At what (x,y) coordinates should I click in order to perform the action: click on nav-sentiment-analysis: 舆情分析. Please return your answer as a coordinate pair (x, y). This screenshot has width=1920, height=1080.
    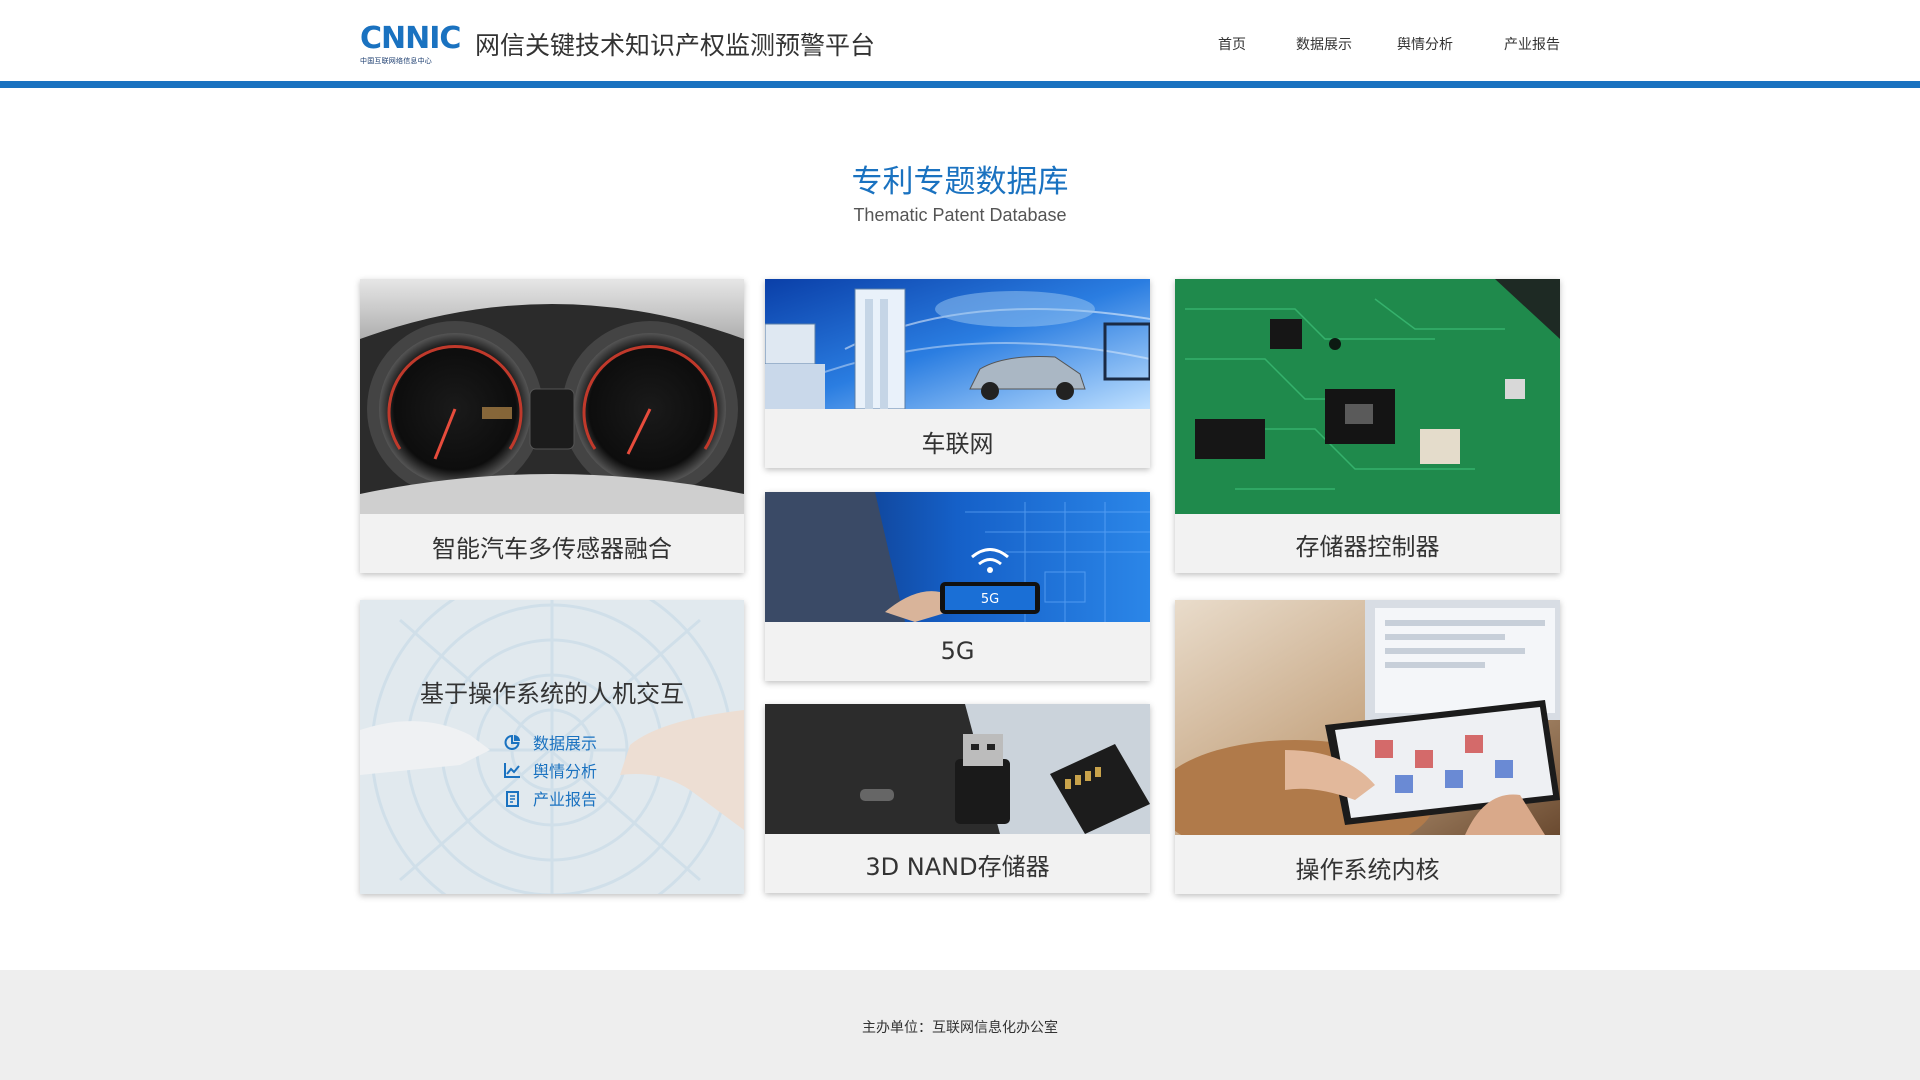
    Looking at the image, I should click on (1425, 44).